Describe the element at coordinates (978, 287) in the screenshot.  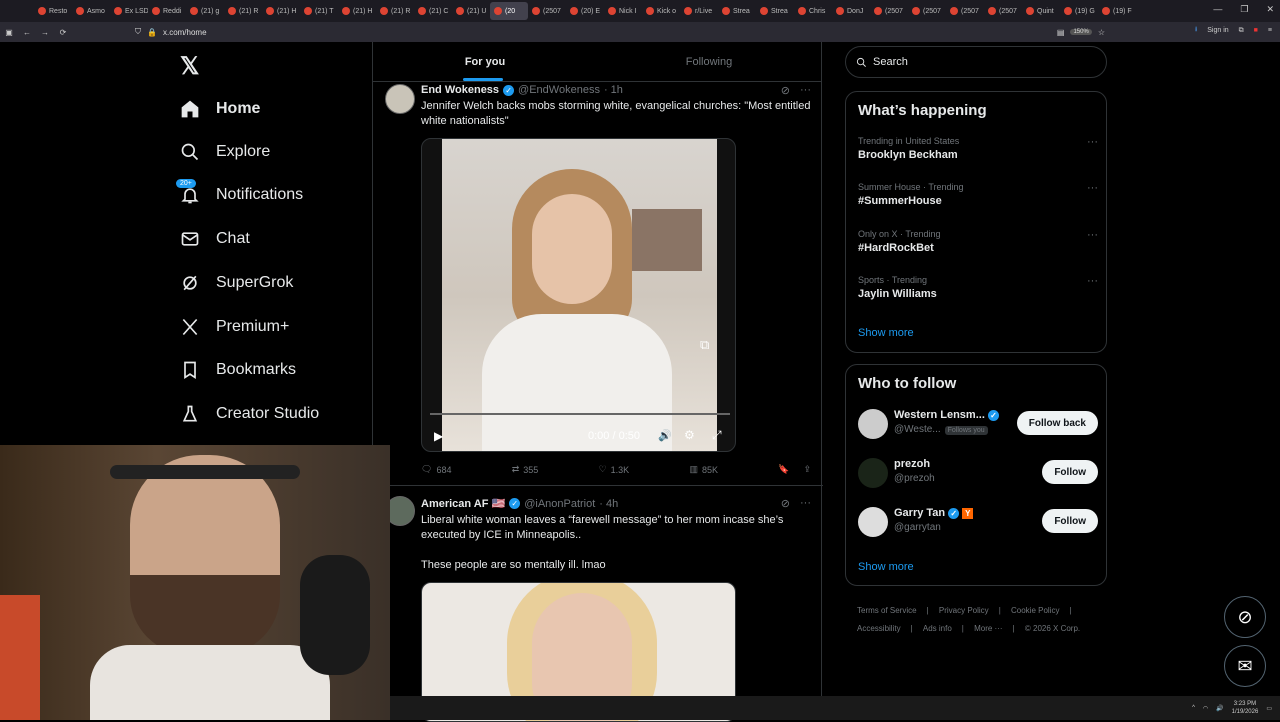
I see `trend-item: Sports · Trending Jaylin Williams ···` at that location.